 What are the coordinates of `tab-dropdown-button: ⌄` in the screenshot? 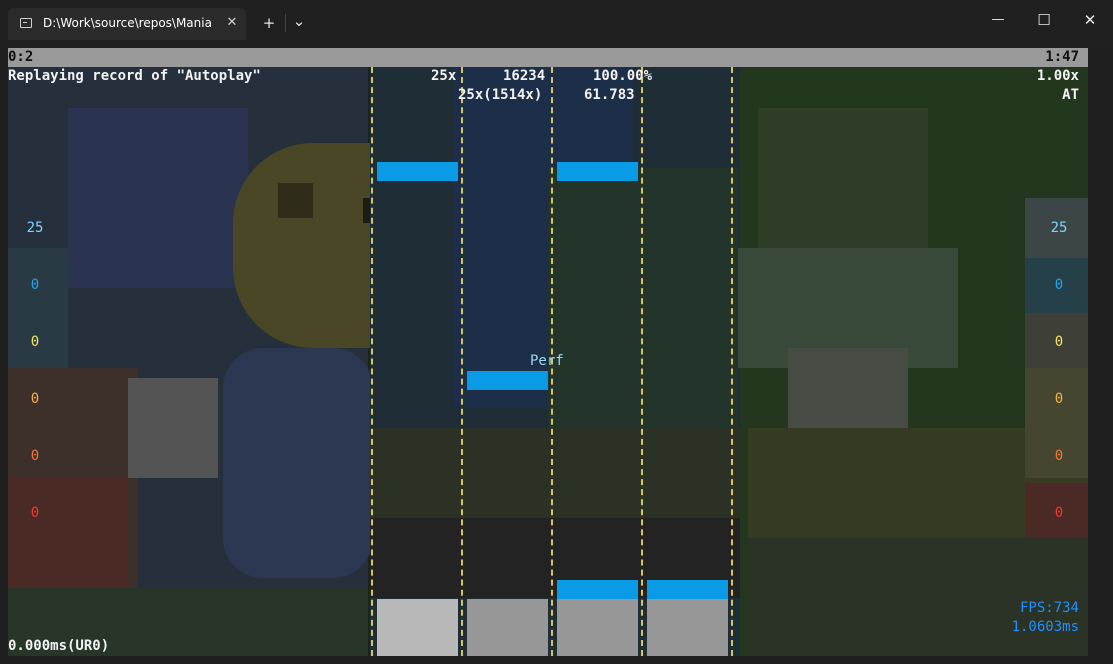 It's located at (299, 21).